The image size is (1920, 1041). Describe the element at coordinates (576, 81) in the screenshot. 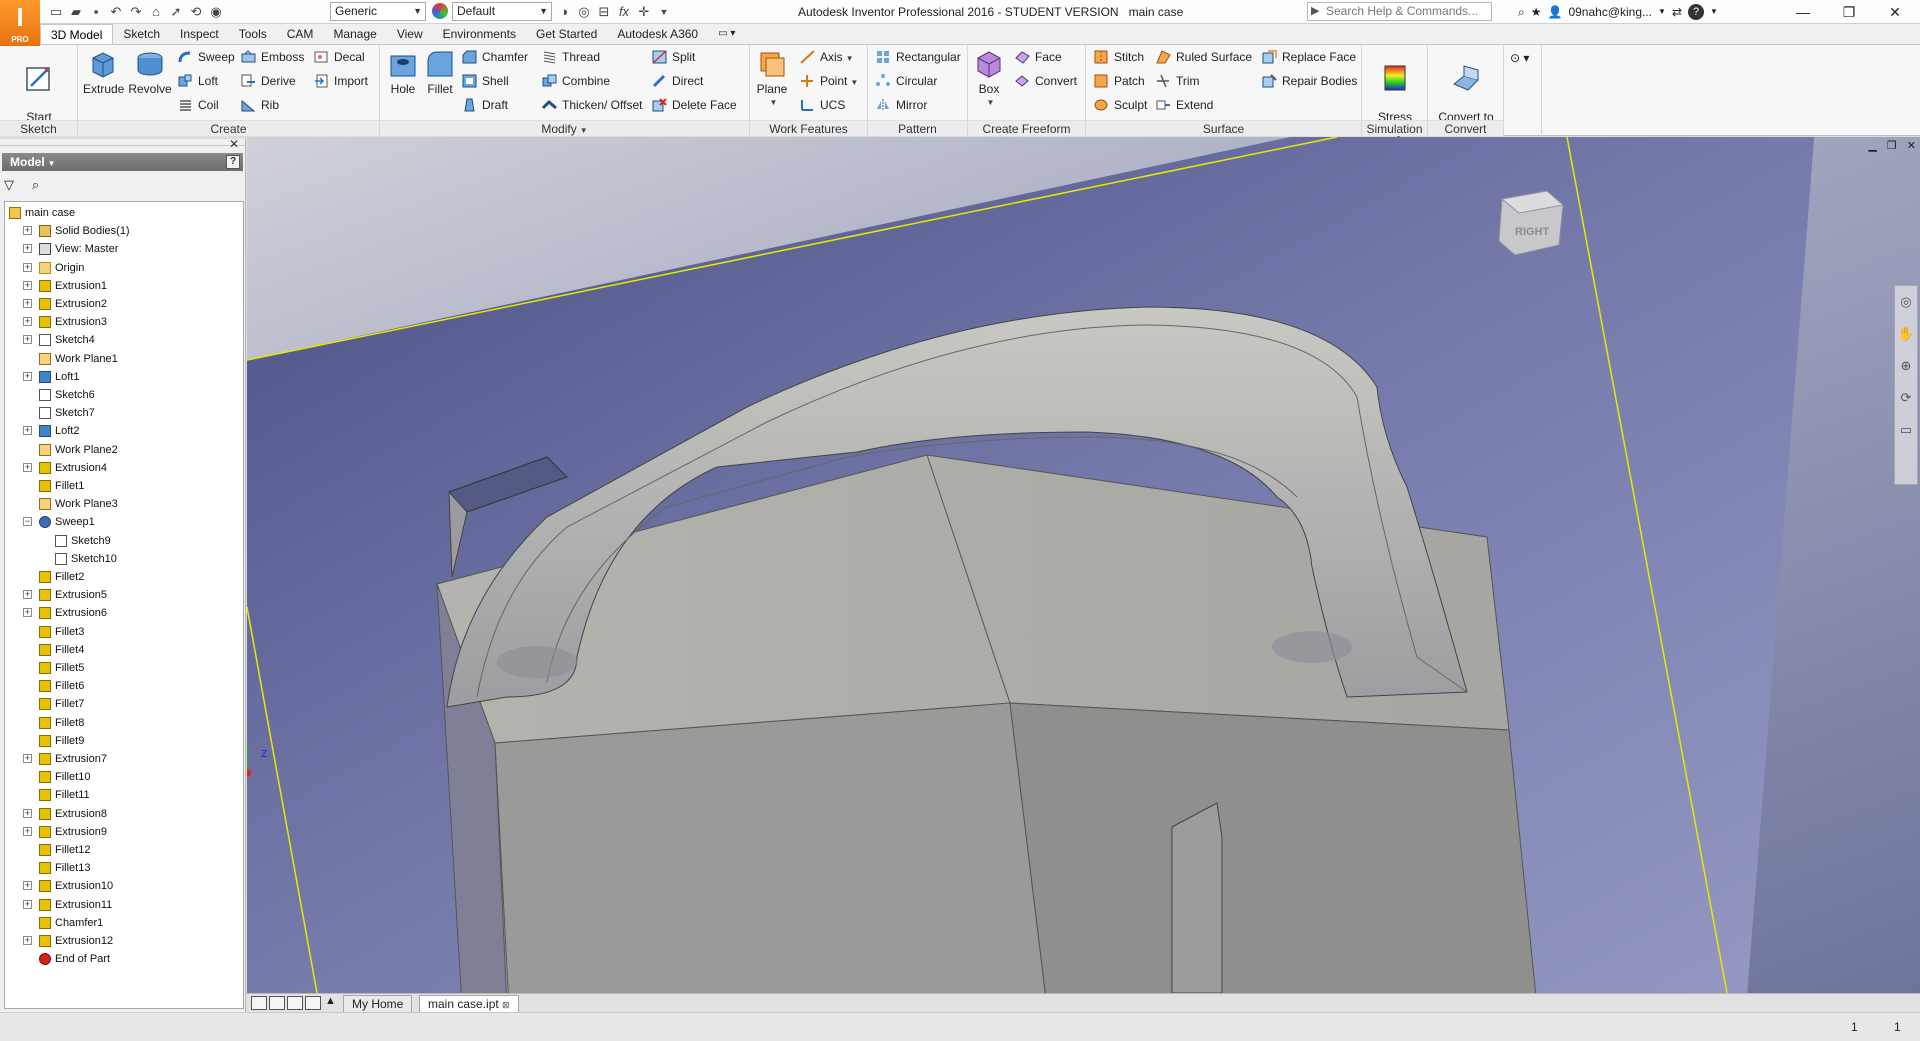

I see `combine-button: Combine` at that location.